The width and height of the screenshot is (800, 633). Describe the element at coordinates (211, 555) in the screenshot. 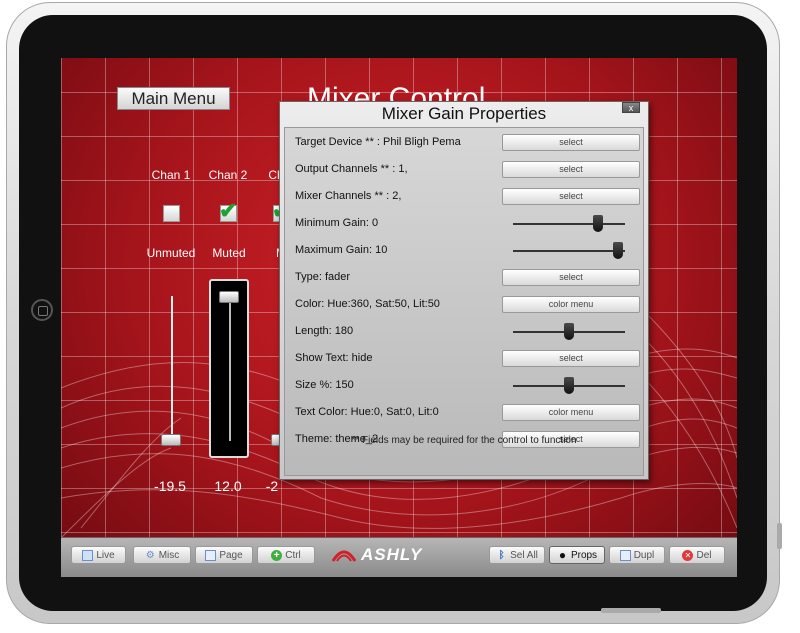

I see `pages-icon` at that location.